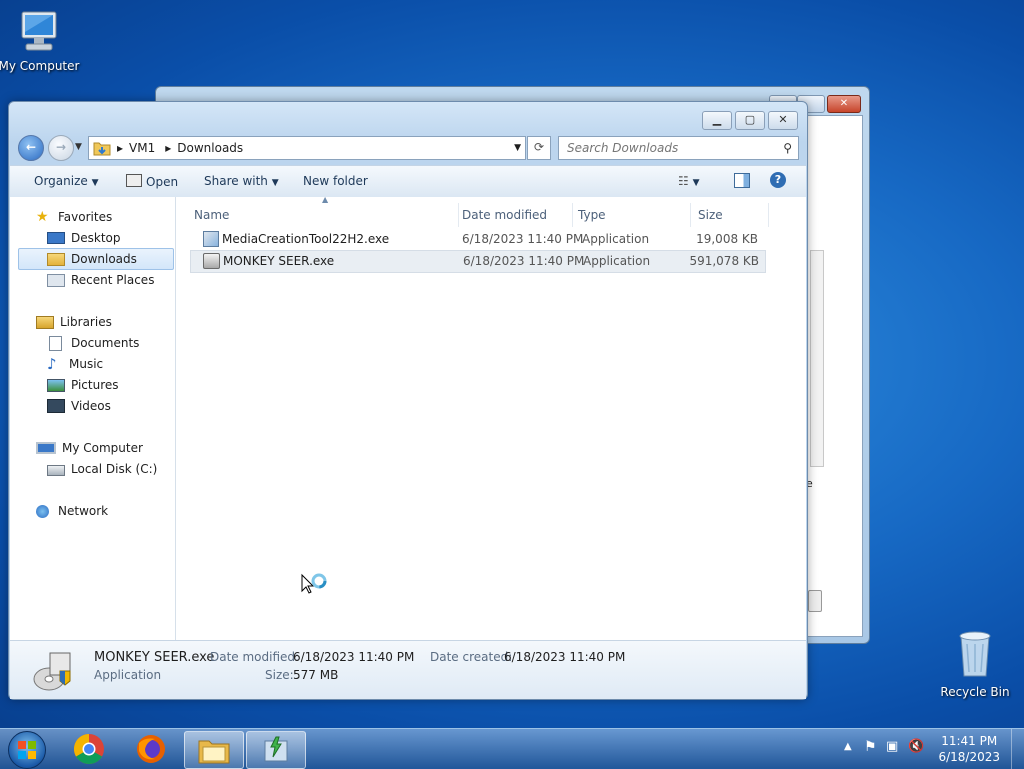 The width and height of the screenshot is (1024, 769). I want to click on taskbar-setup, so click(276, 750).